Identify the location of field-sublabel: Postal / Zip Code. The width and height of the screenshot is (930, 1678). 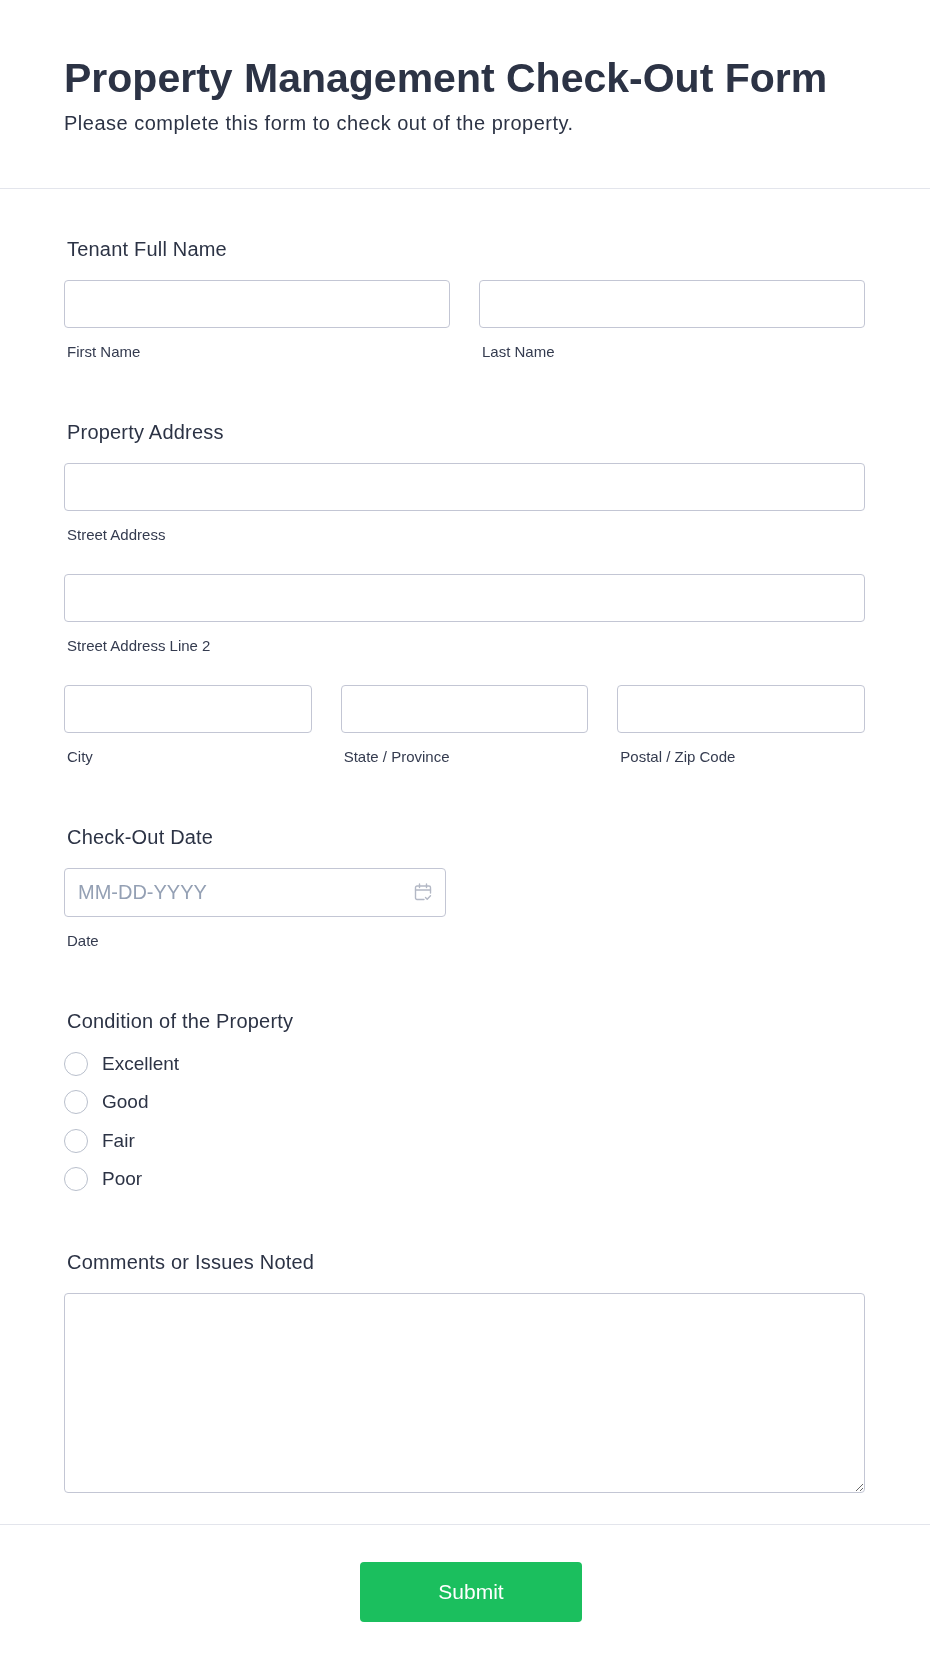
(677, 757).